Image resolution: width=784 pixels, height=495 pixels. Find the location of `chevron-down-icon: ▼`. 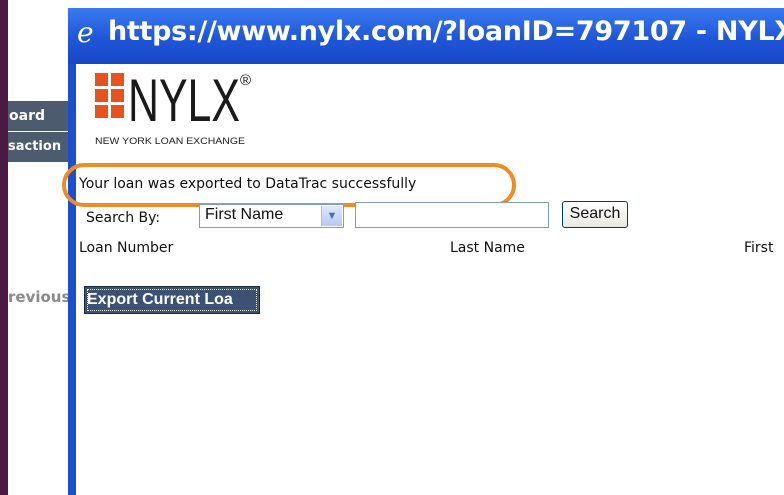

chevron-down-icon: ▼ is located at coordinates (331, 216).